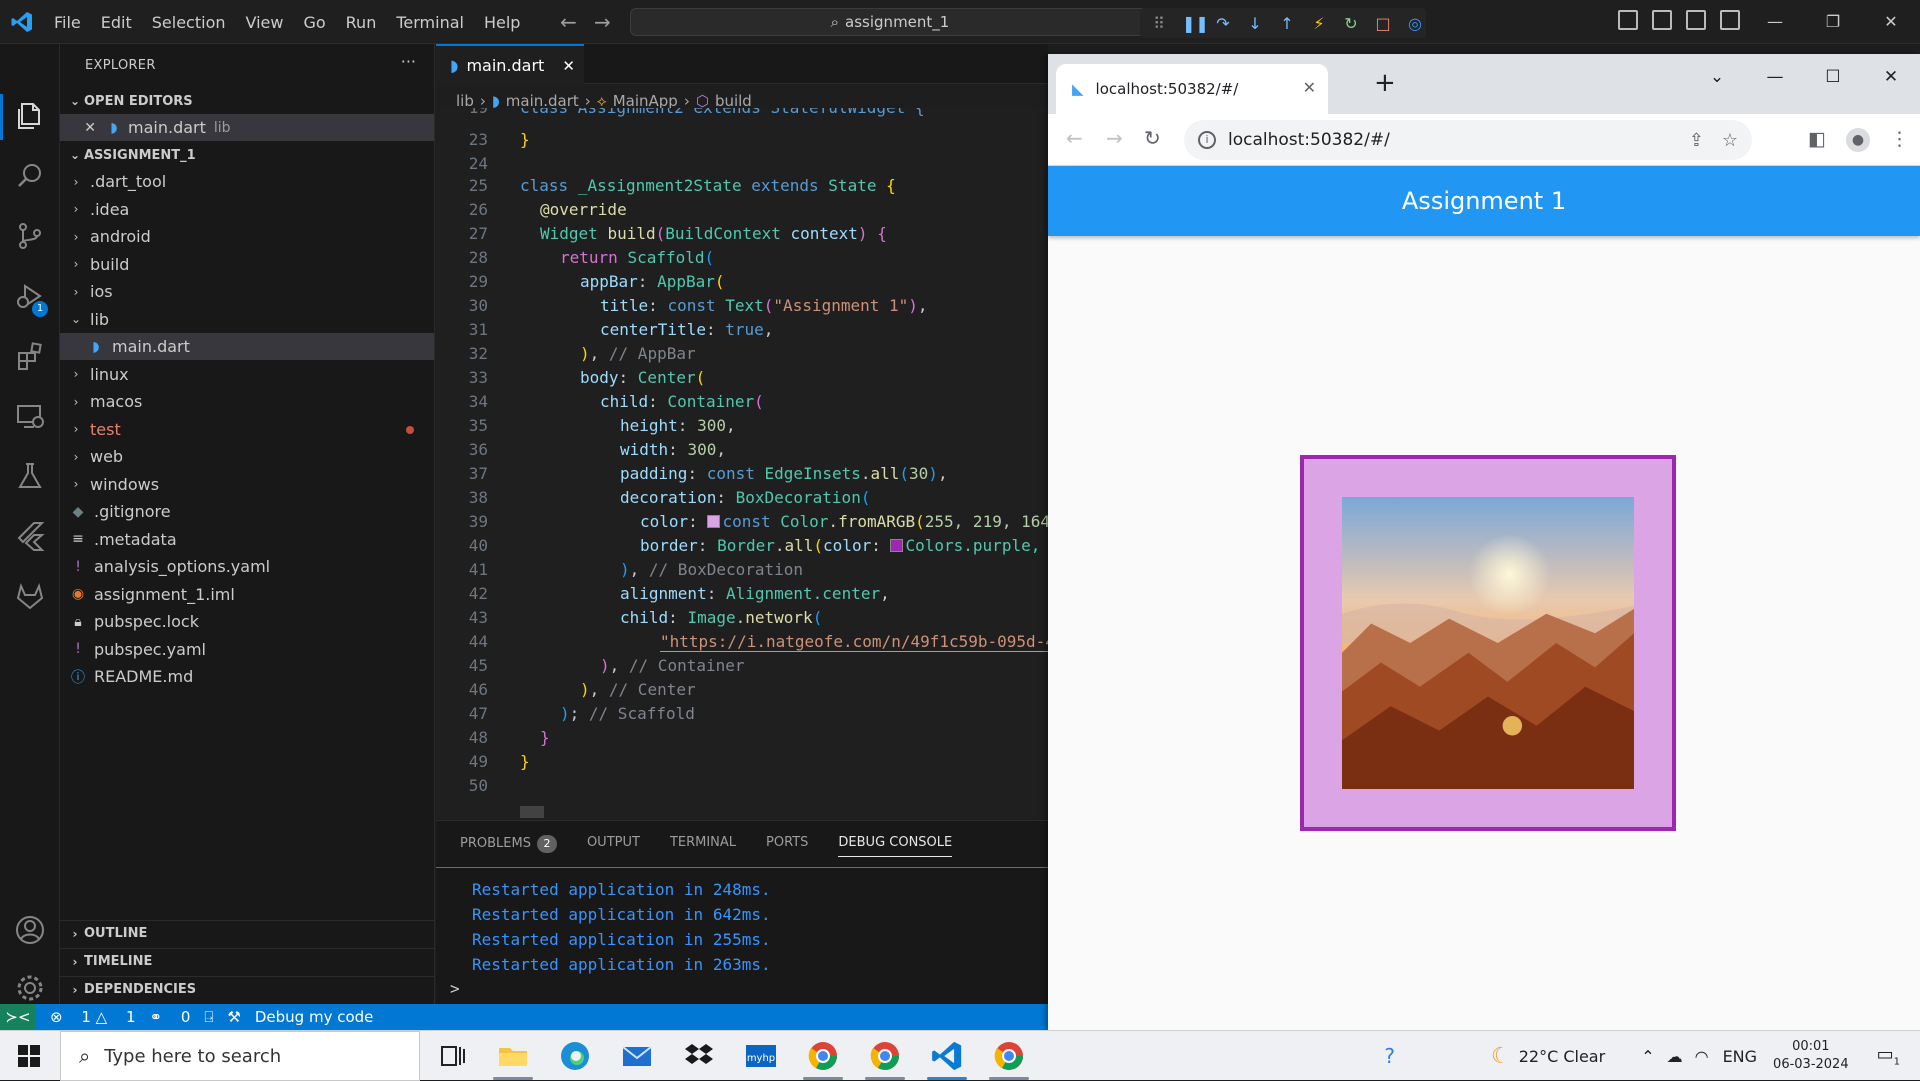 This screenshot has width=1920, height=1081. What do you see at coordinates (247, 236) in the screenshot?
I see `tree-item: › android` at bounding box center [247, 236].